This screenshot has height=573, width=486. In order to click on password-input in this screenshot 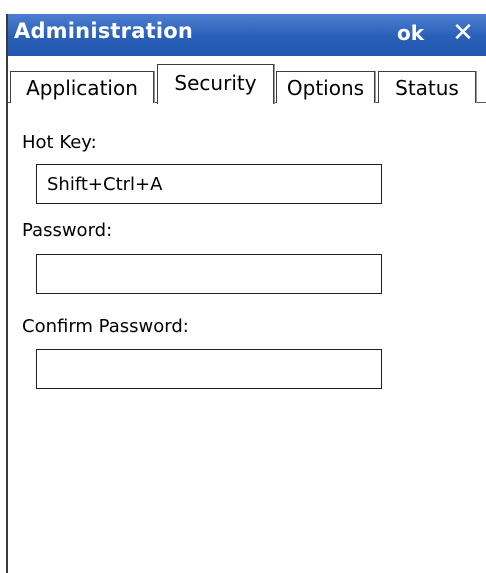, I will do `click(209, 274)`.